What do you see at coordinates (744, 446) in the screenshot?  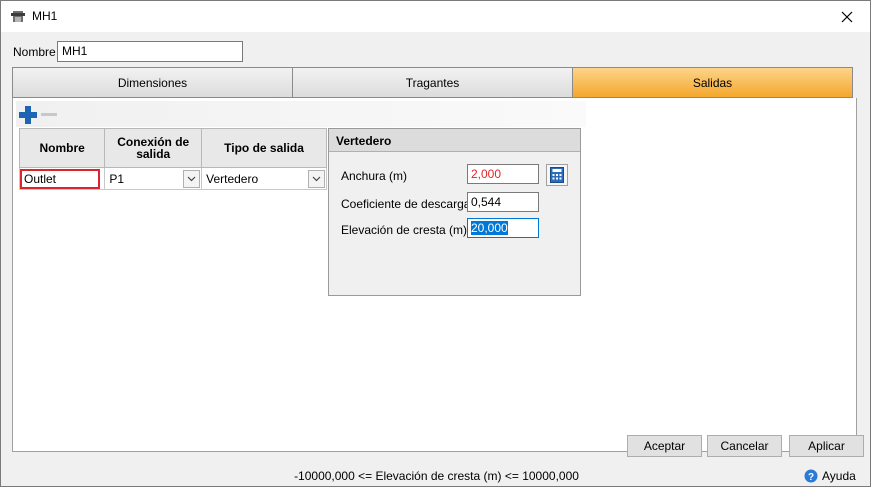 I see `cancel-button: Cancelar` at bounding box center [744, 446].